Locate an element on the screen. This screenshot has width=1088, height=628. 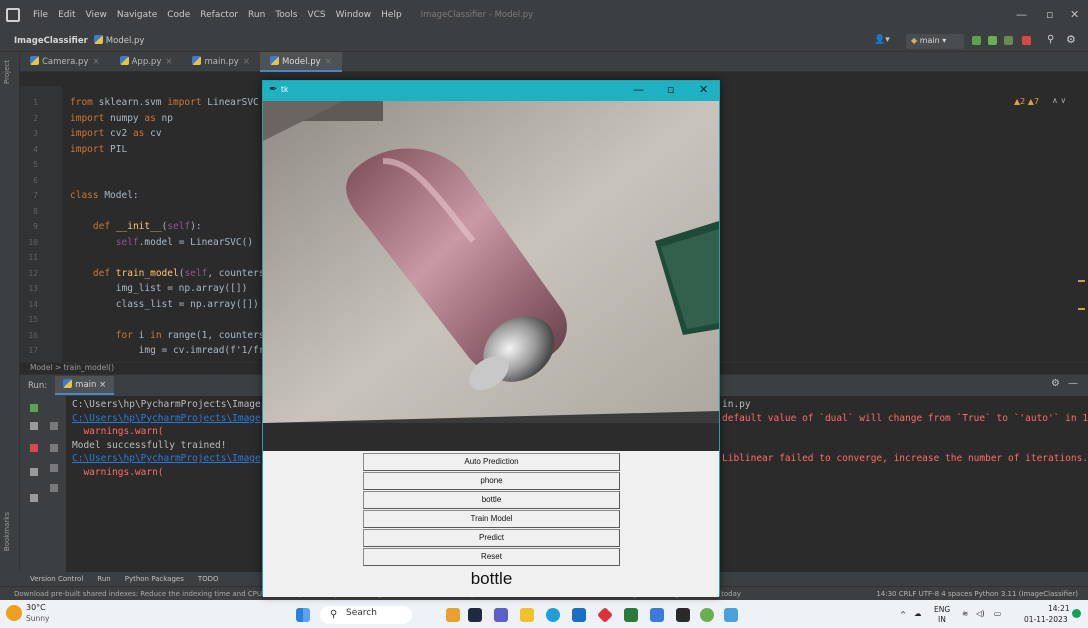
line-number: 4 is located at coordinates (30, 149).